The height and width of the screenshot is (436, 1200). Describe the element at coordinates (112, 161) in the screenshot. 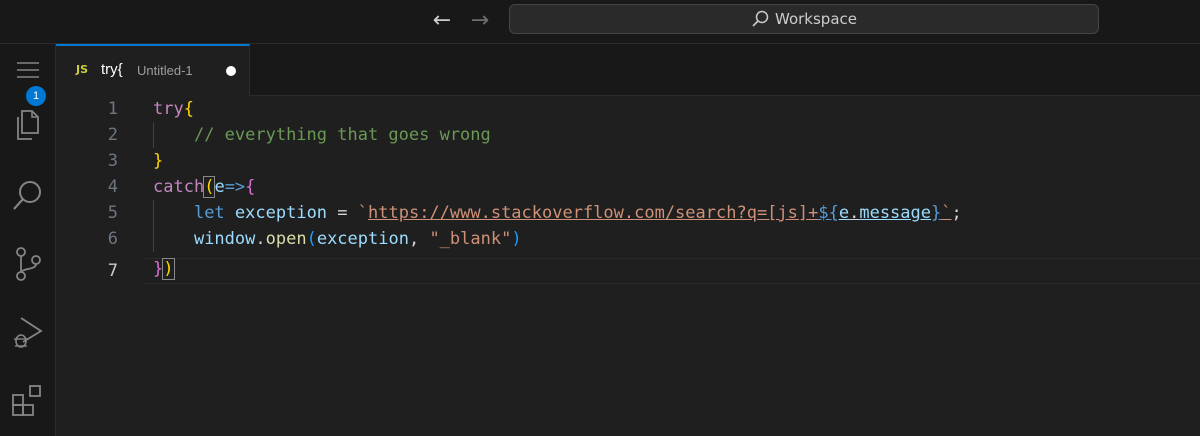

I see `line-number: 3` at that location.